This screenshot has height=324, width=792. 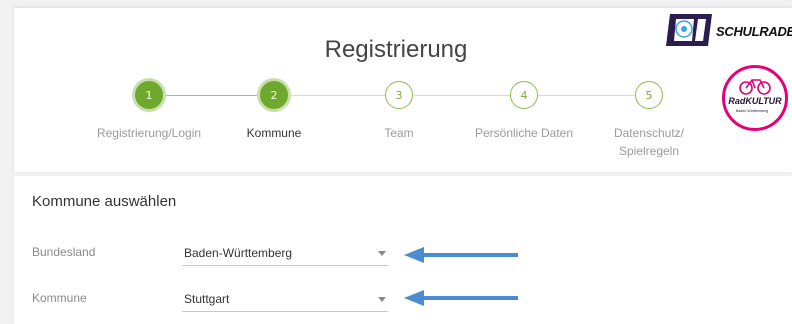 I want to click on schulradeln-logo-icon, so click(x=689, y=30).